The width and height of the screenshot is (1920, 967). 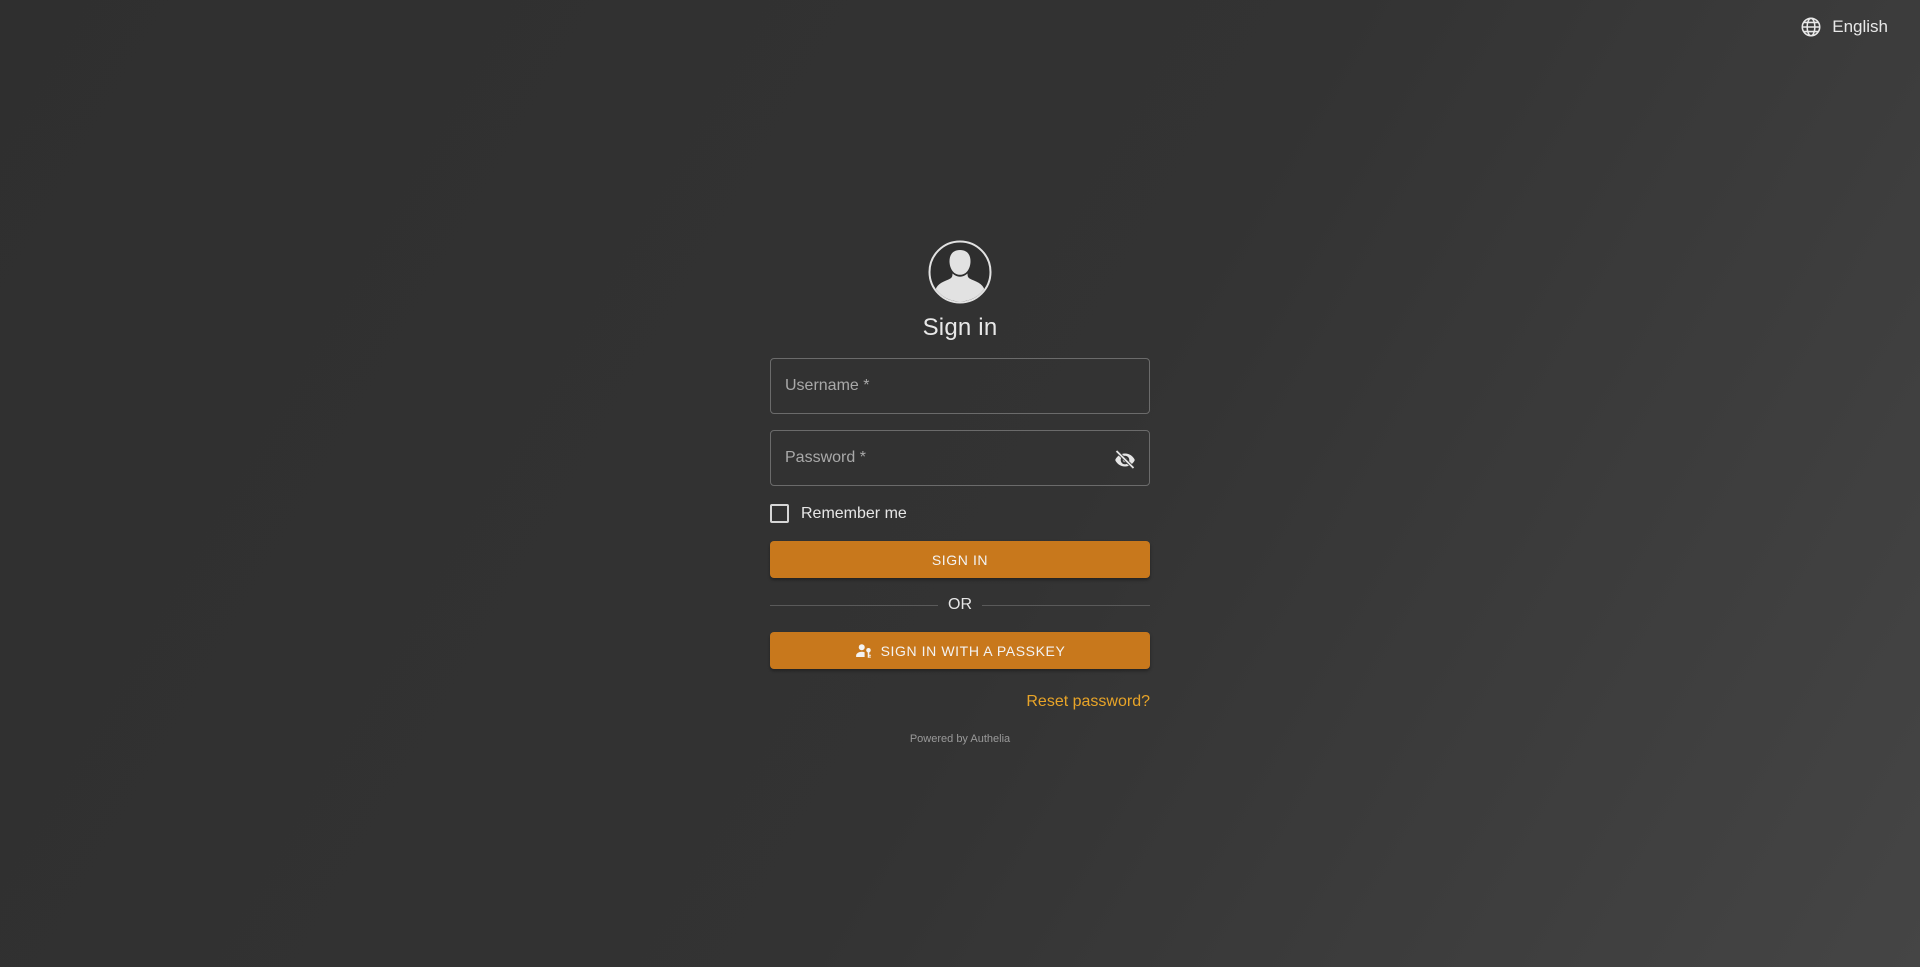 I want to click on language-label: English, so click(x=1860, y=26).